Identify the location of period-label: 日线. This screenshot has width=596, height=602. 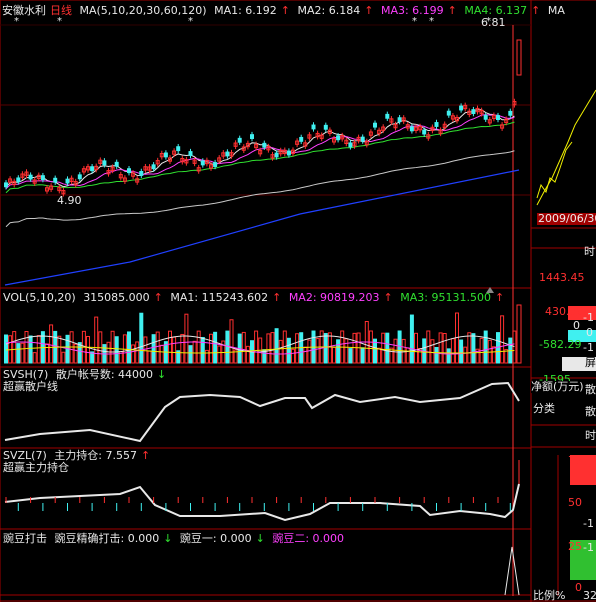
(61, 10).